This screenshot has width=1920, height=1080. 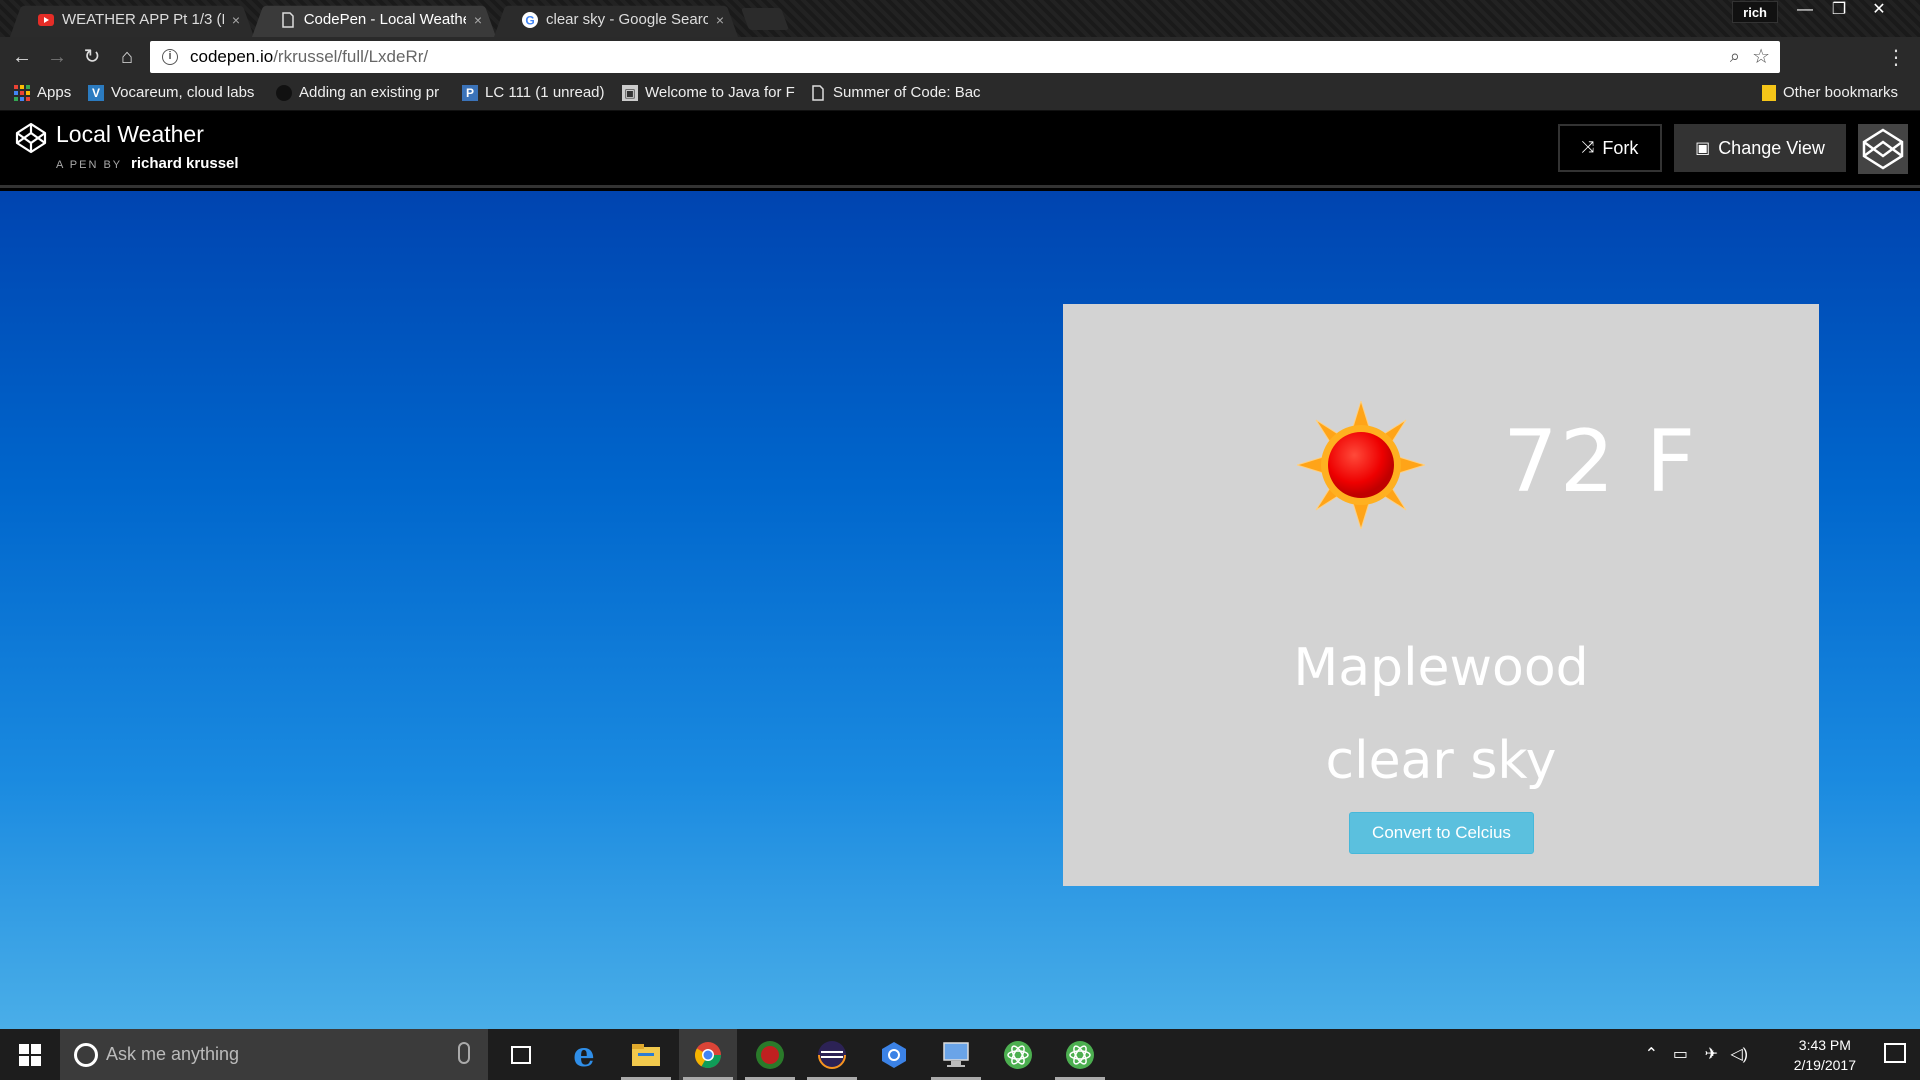 I want to click on svg-text: G, so click(x=529, y=20).